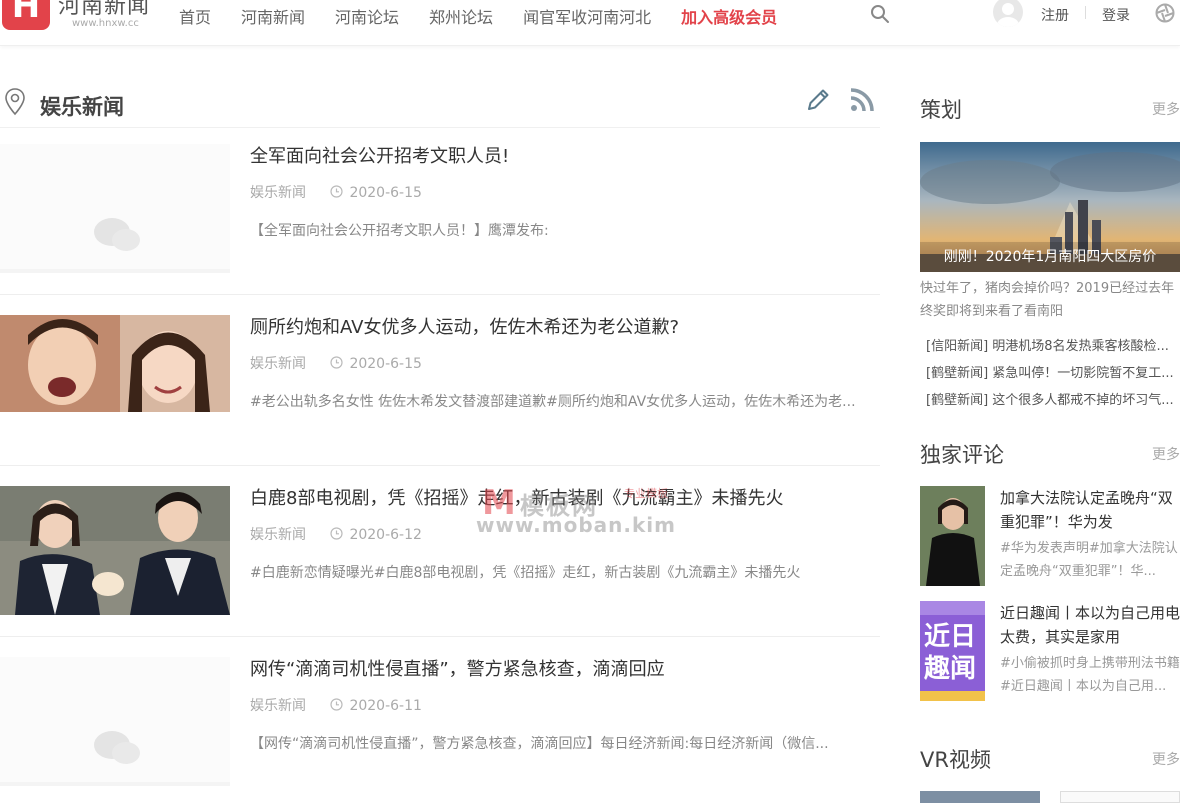 The image size is (1180, 808). I want to click on comment-thumbnail: 近日趣闻, so click(952, 651).